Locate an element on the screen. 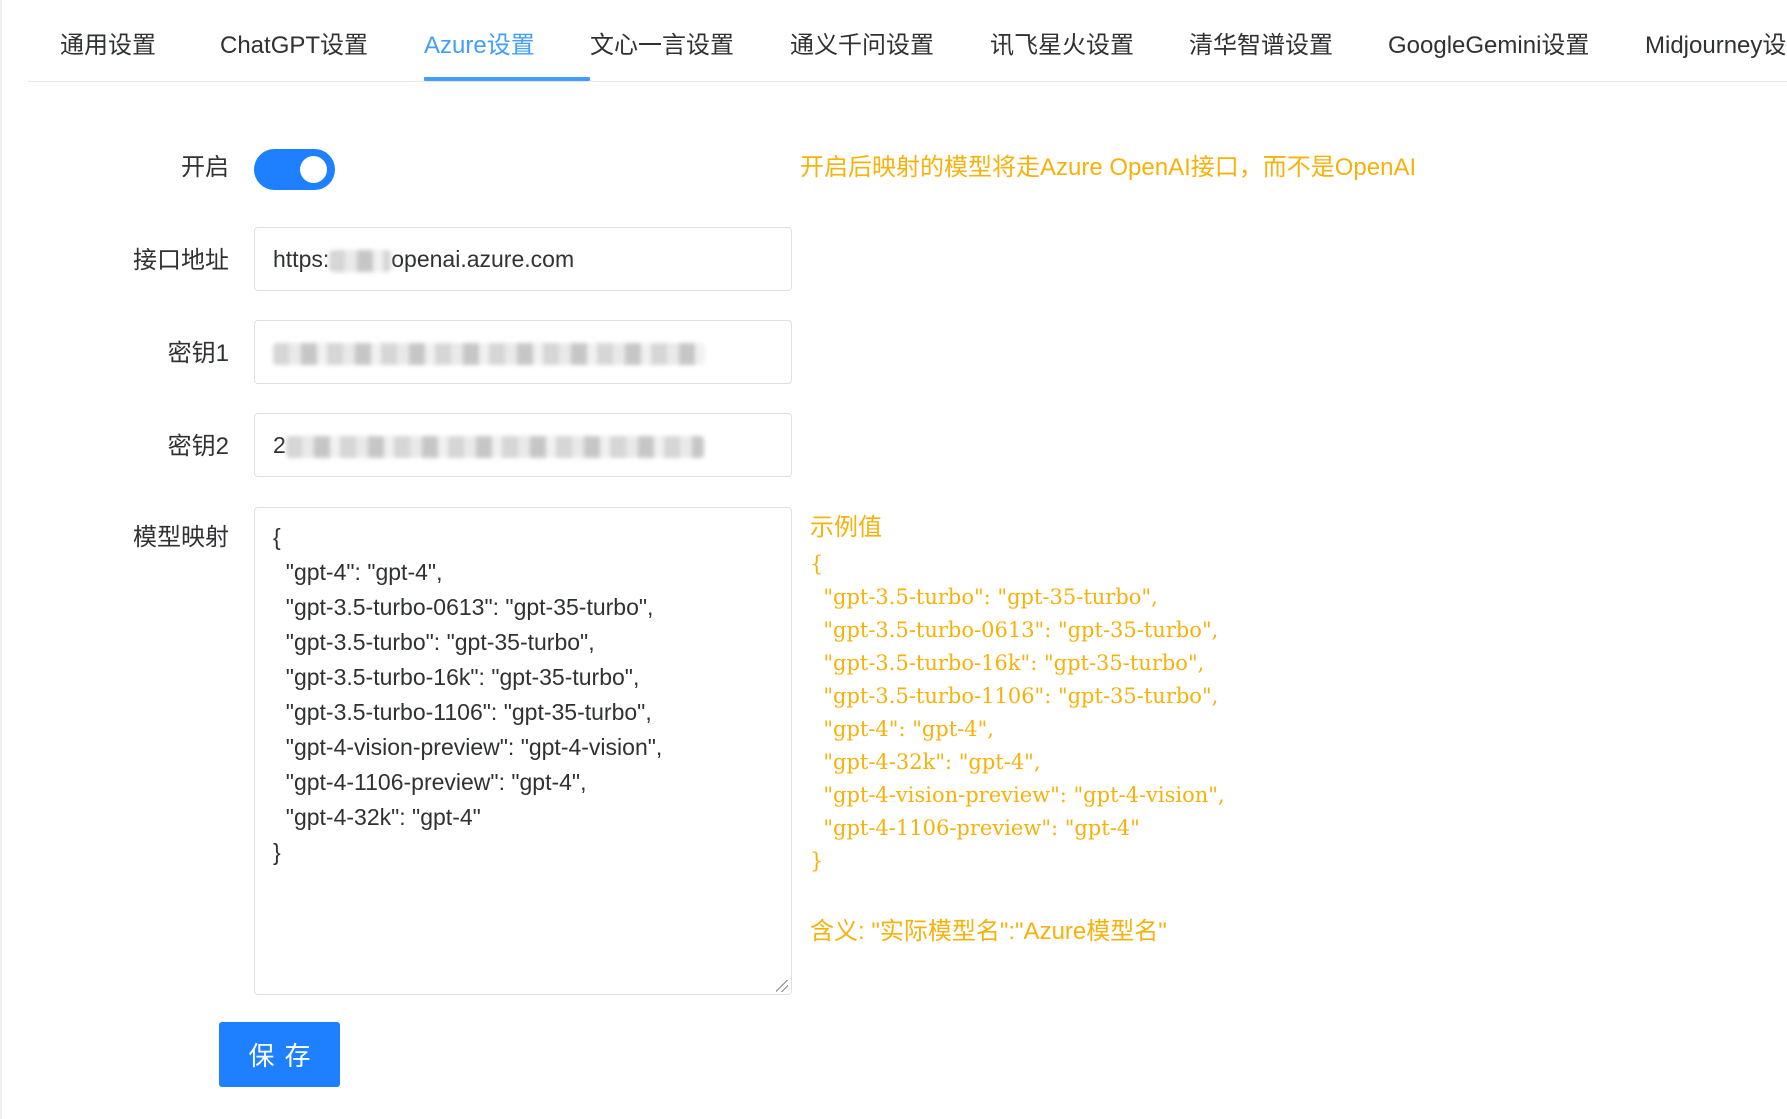 The image size is (1787, 1119). left-border is located at coordinates (1, 559).